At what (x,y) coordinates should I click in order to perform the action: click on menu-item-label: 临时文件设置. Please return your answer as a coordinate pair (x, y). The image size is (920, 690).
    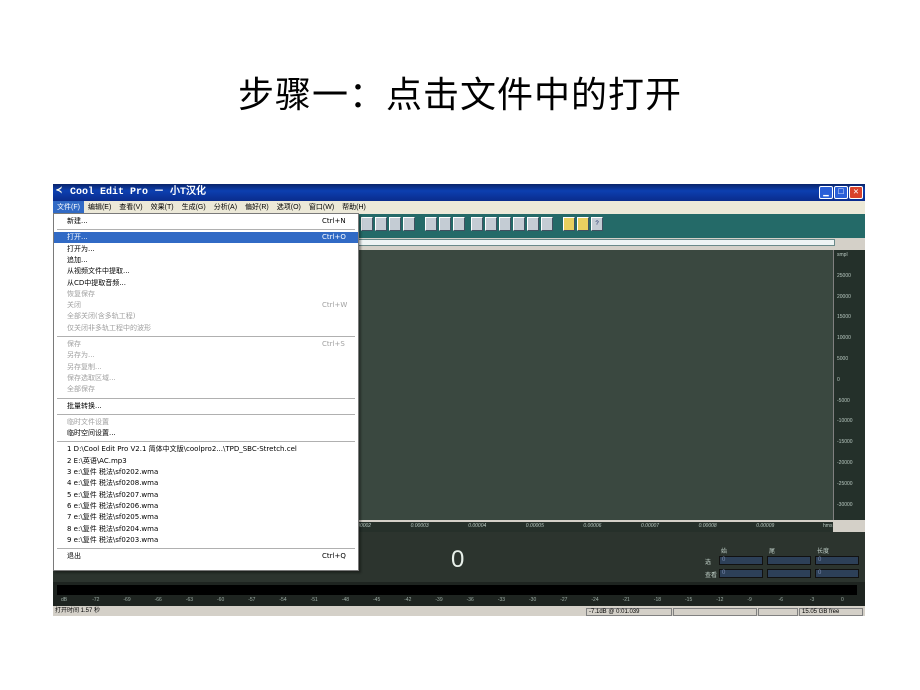
    Looking at the image, I should click on (88, 421).